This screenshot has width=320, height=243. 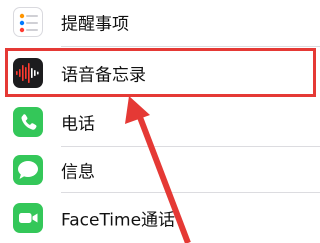 I want to click on messages-icon, so click(x=28, y=170).